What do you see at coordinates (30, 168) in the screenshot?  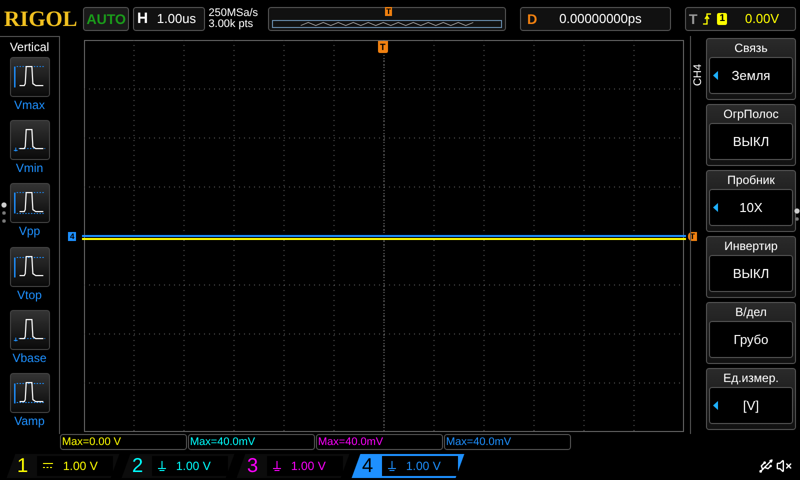 I see `measurement-label: Vmin` at bounding box center [30, 168].